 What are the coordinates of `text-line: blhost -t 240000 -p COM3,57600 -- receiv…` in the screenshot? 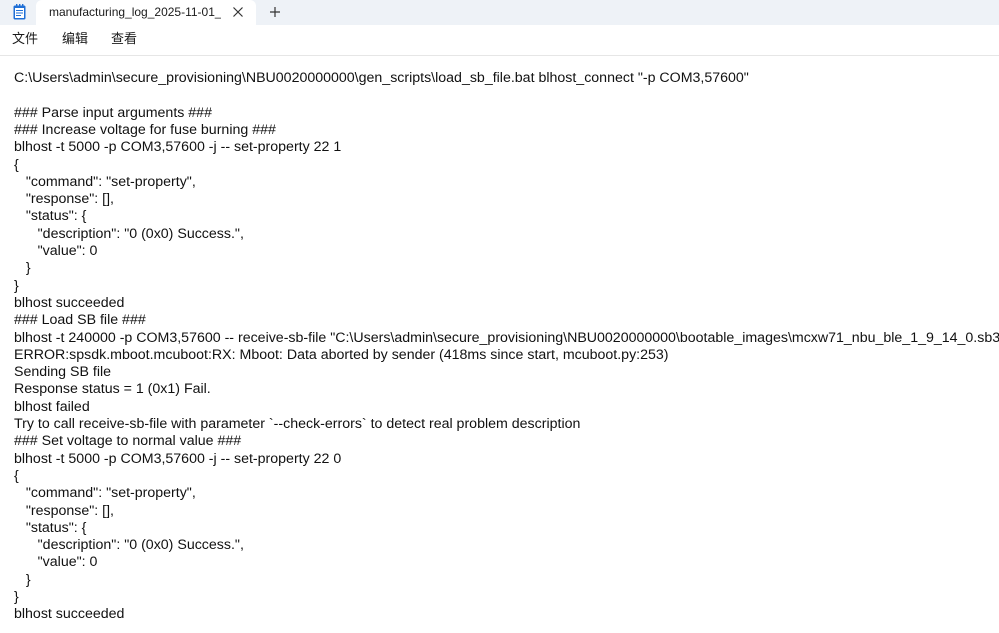 It's located at (506, 337).